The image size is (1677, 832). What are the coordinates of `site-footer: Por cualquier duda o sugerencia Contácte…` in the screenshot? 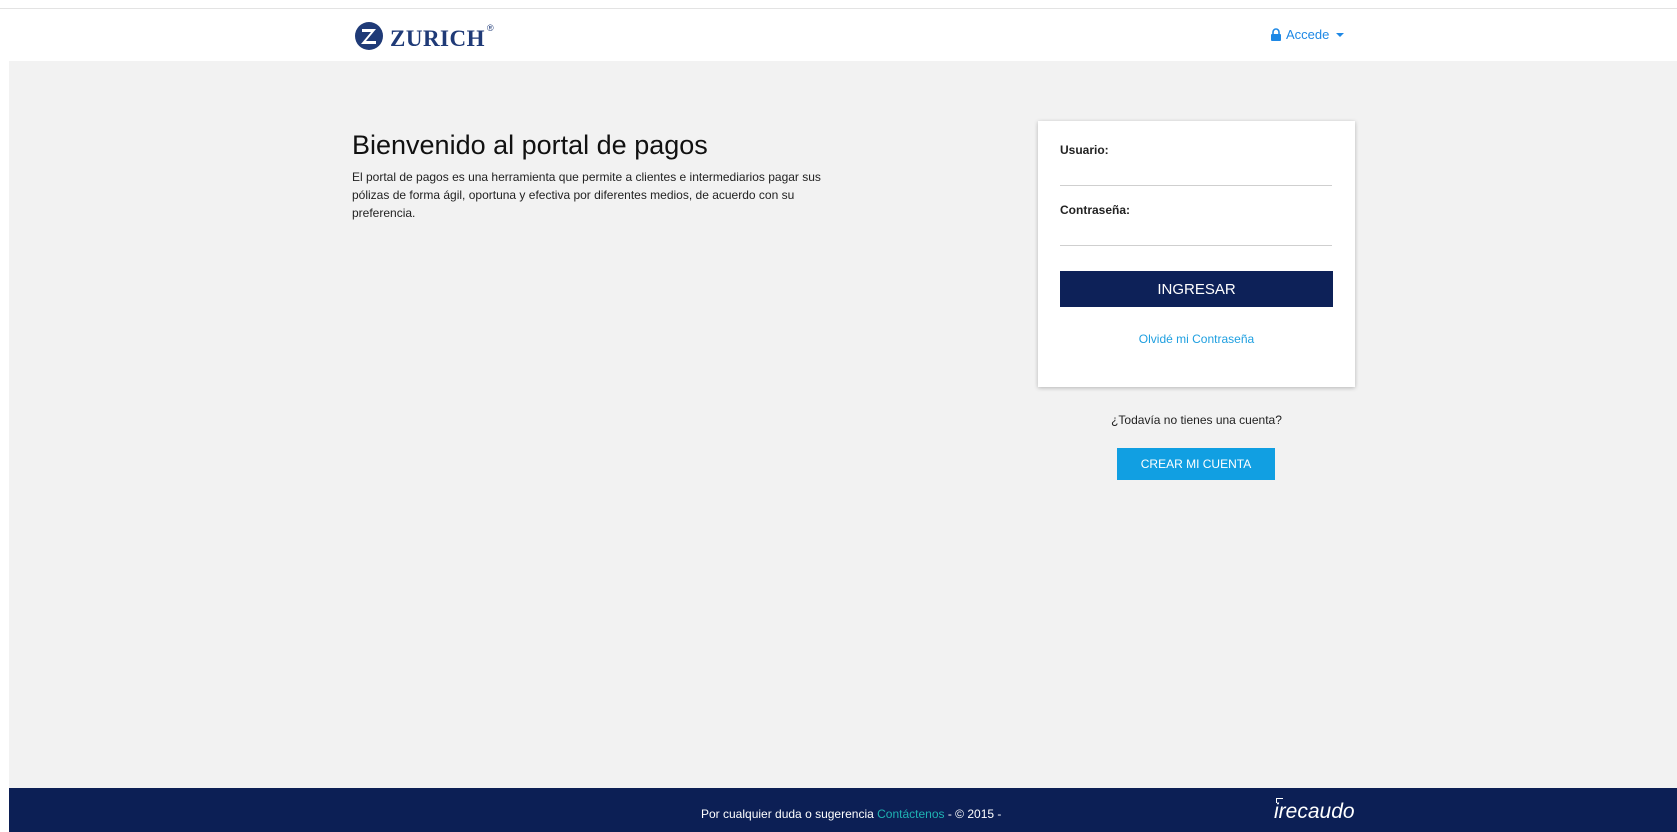 It's located at (843, 810).